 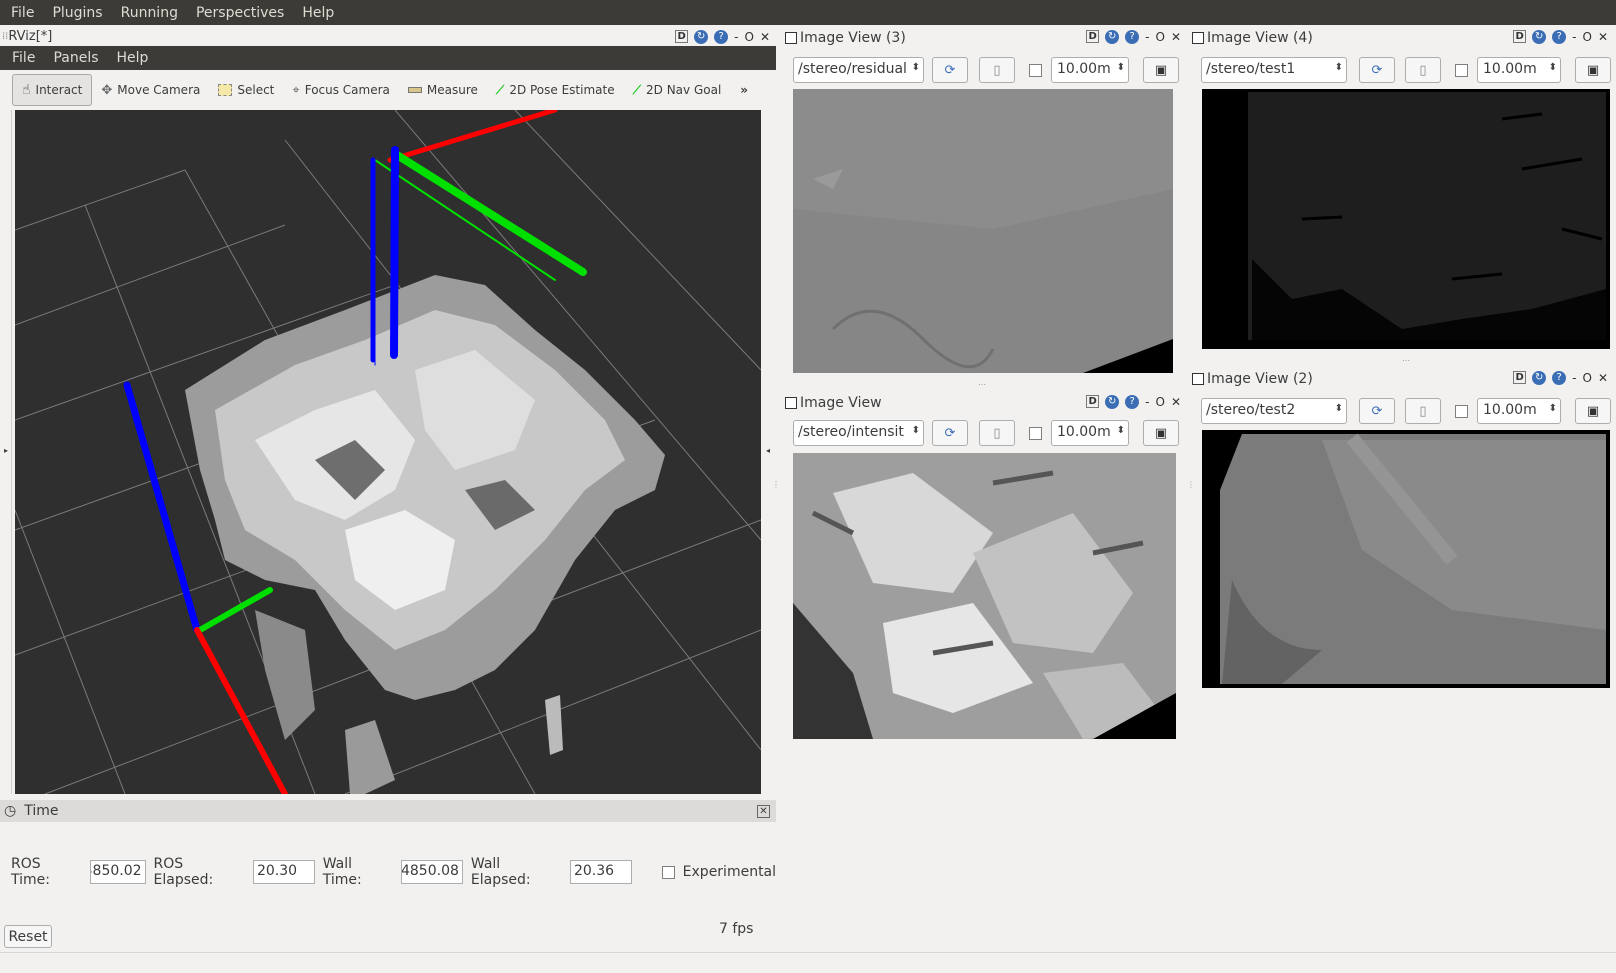 What do you see at coordinates (150, 90) in the screenshot?
I see `tool-move-camera: ✥ Move Camera` at bounding box center [150, 90].